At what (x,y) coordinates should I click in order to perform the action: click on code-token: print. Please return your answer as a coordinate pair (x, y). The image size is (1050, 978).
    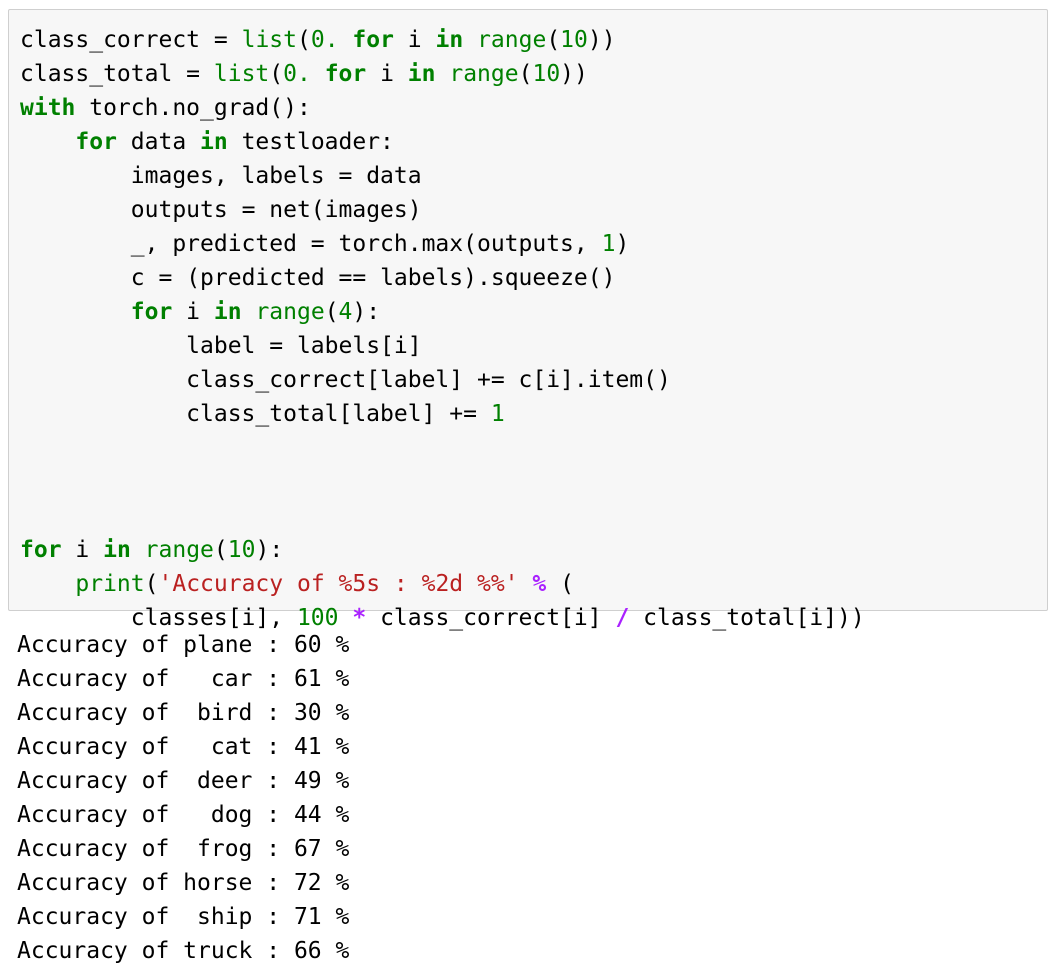
    Looking at the image, I should click on (110, 584).